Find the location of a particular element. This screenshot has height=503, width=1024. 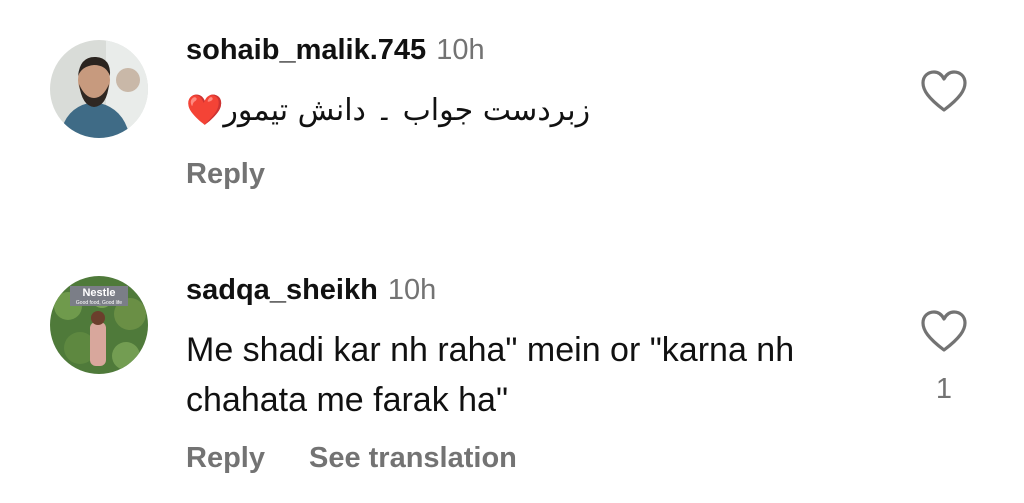

comment-header: sadqa_sheikh 10h is located at coordinates (311, 290).